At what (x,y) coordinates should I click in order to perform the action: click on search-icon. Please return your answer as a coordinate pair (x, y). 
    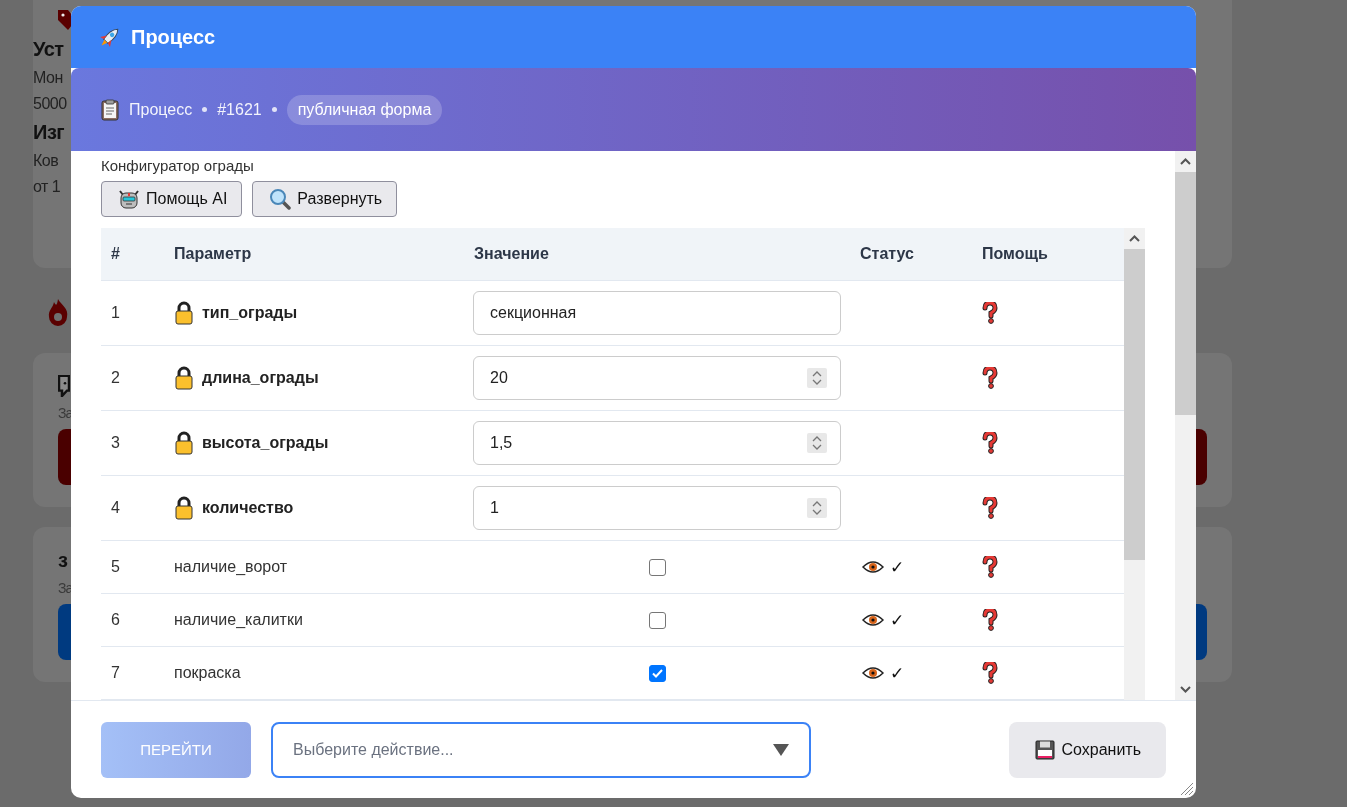
    Looking at the image, I should click on (280, 199).